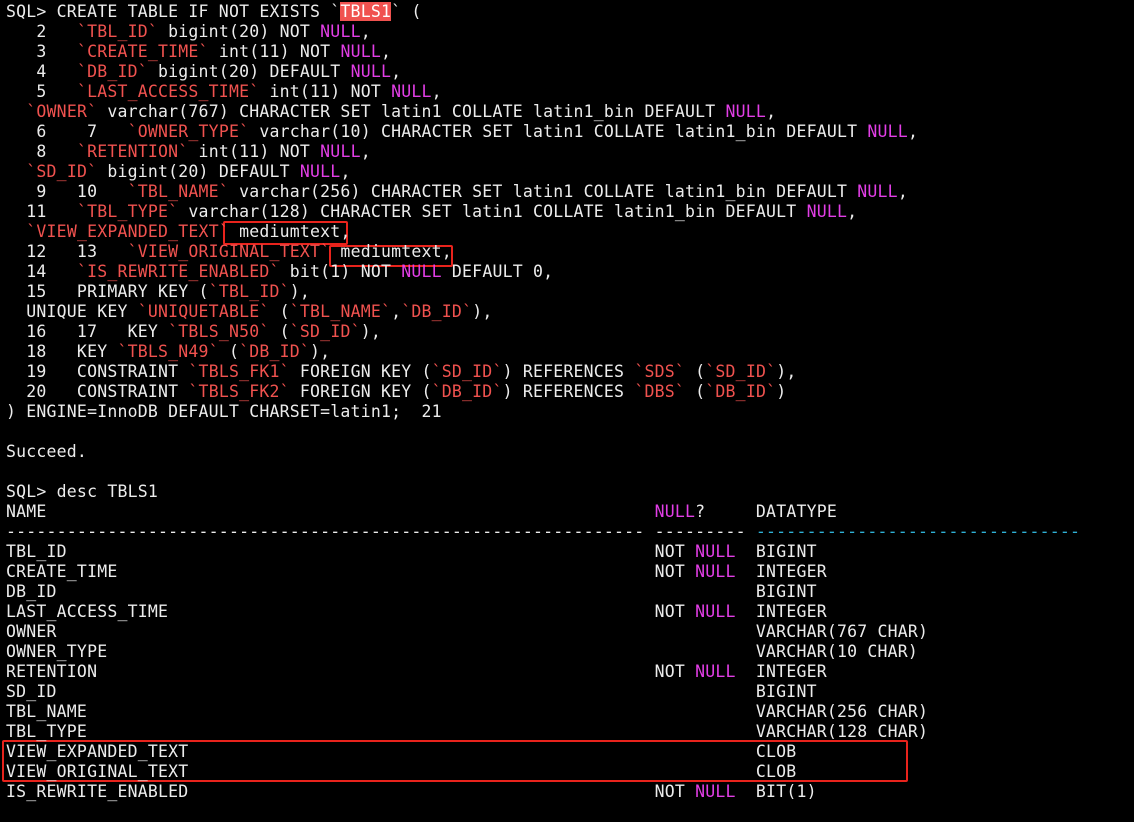 The width and height of the screenshot is (1134, 822). What do you see at coordinates (132, 151) in the screenshot?
I see `sql-identifier: `RETENTION`` at bounding box center [132, 151].